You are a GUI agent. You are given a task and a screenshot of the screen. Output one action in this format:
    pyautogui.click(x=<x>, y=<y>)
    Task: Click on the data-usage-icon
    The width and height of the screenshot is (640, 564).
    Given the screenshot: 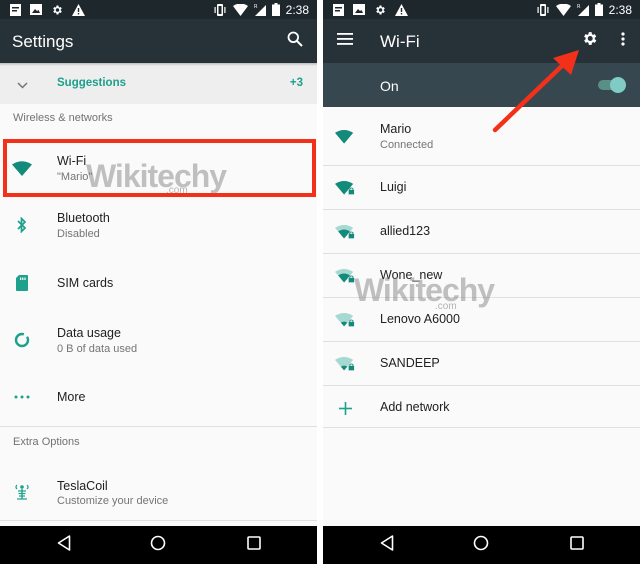 What is the action you would take?
    pyautogui.click(x=22, y=340)
    